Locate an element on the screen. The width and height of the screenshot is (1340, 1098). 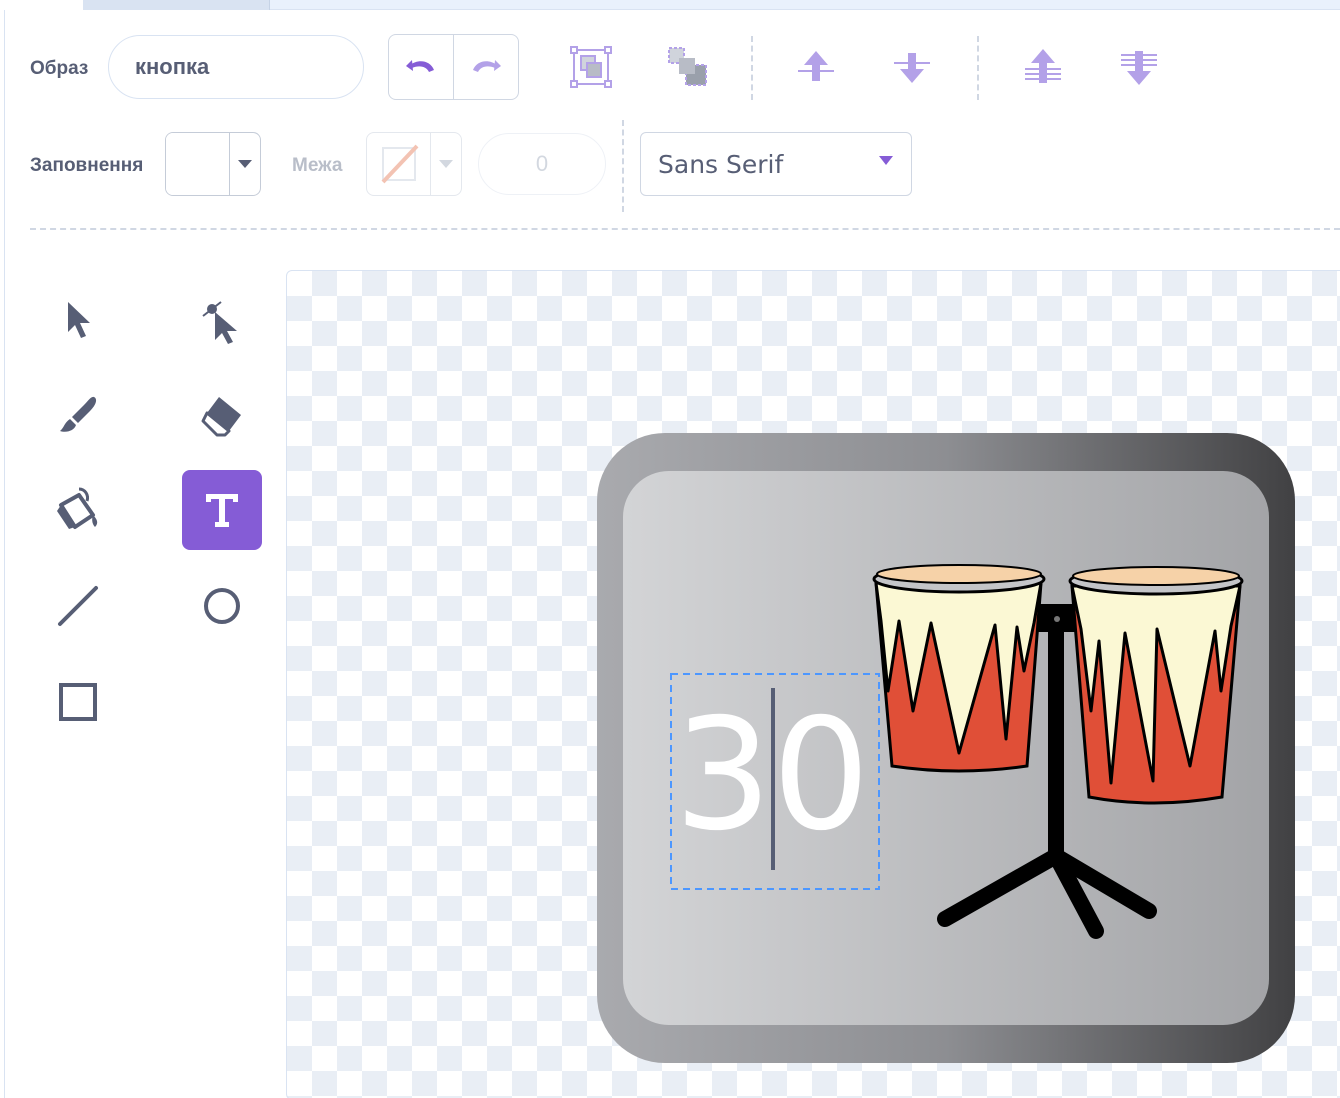
outline-label: Межа is located at coordinates (317, 165).